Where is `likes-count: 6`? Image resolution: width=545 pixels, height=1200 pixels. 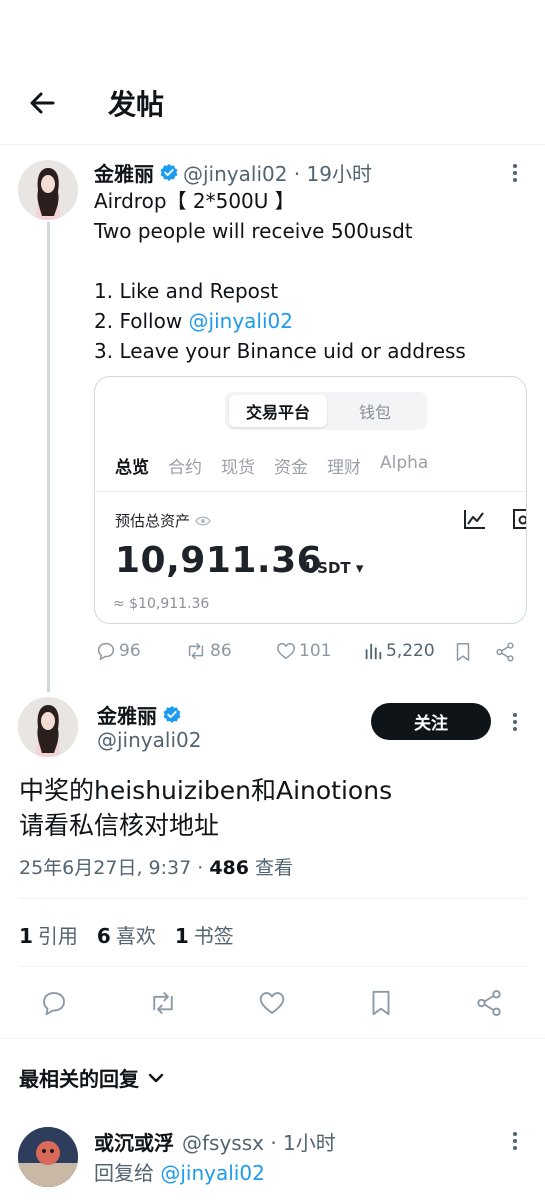 likes-count: 6 is located at coordinates (103, 936).